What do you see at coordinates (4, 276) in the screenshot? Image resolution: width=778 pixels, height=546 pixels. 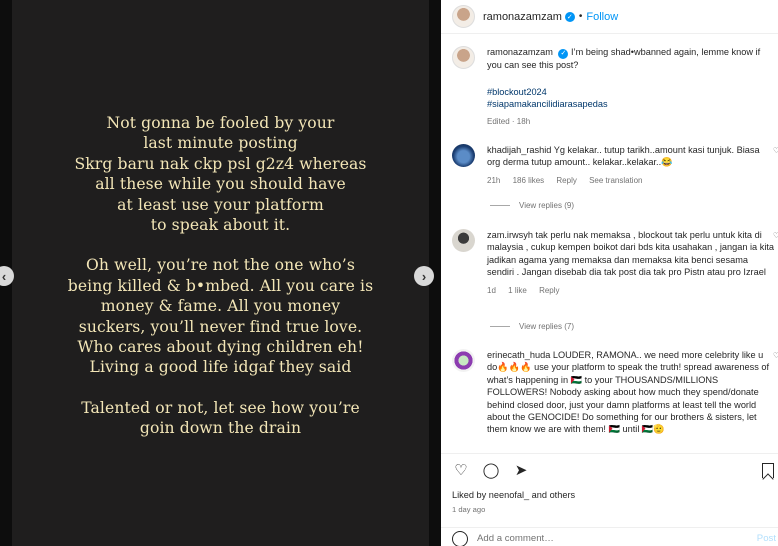 I see `chevron-left-icon: ‹` at bounding box center [4, 276].